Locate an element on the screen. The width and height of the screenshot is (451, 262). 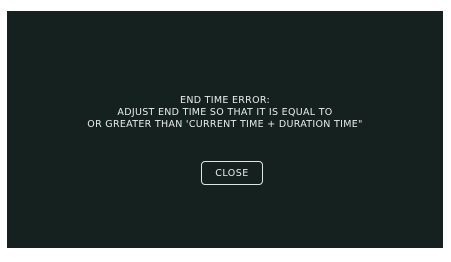
close-button-label: CLOSE is located at coordinates (232, 173).